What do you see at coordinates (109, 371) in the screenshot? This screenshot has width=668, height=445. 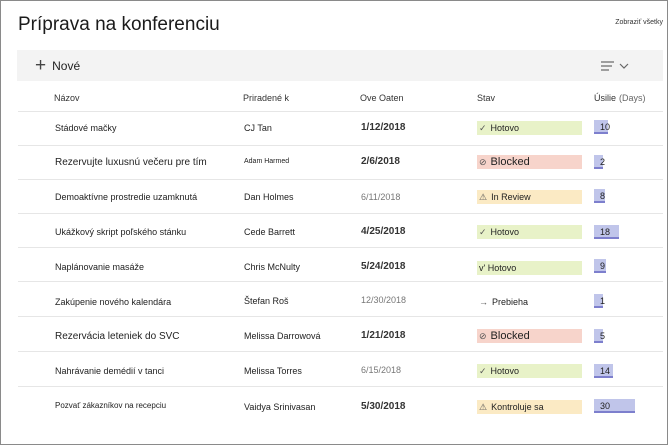 I see `item-name: Nahrávanie demédií v tanci` at bounding box center [109, 371].